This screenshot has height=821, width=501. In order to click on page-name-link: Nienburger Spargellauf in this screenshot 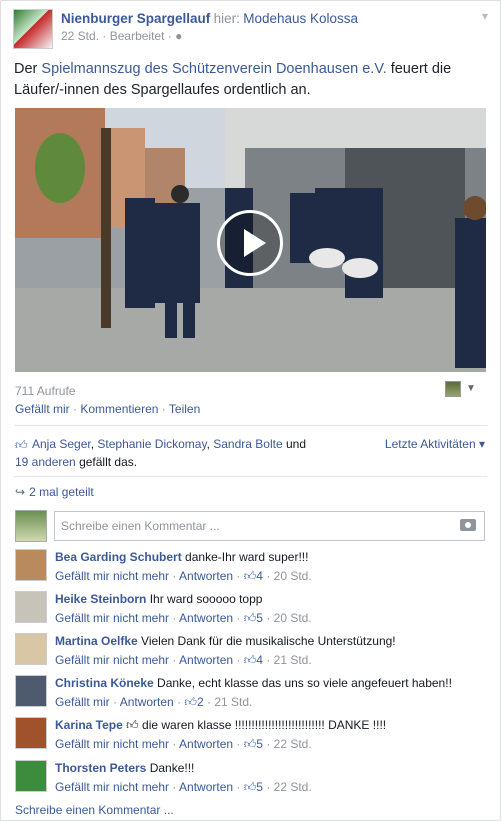, I will do `click(135, 18)`.